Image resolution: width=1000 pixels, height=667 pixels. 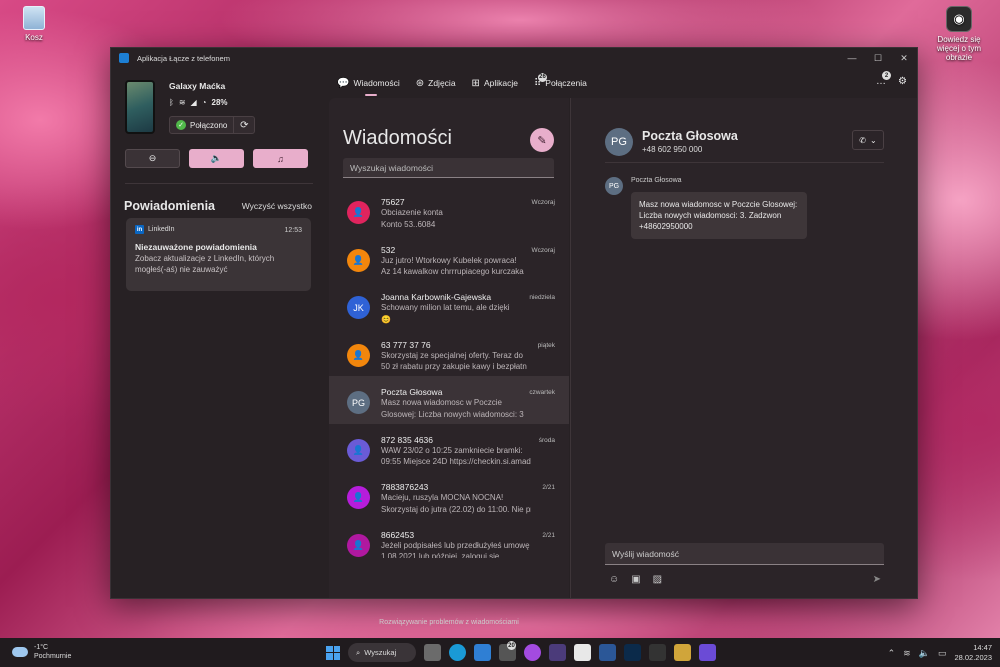 I want to click on music-button: ♫, so click(x=280, y=158).